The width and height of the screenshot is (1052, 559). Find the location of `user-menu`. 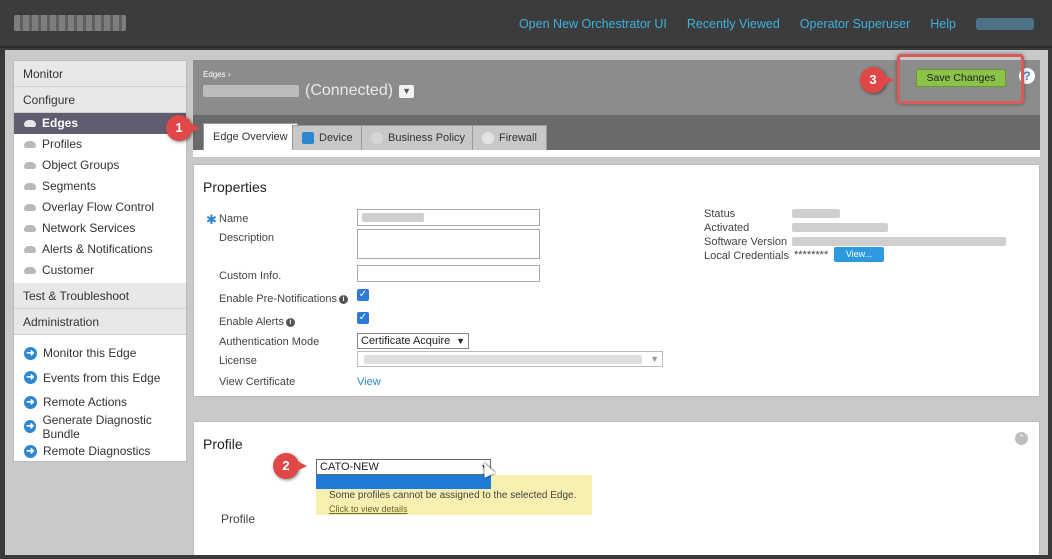

user-menu is located at coordinates (1005, 24).